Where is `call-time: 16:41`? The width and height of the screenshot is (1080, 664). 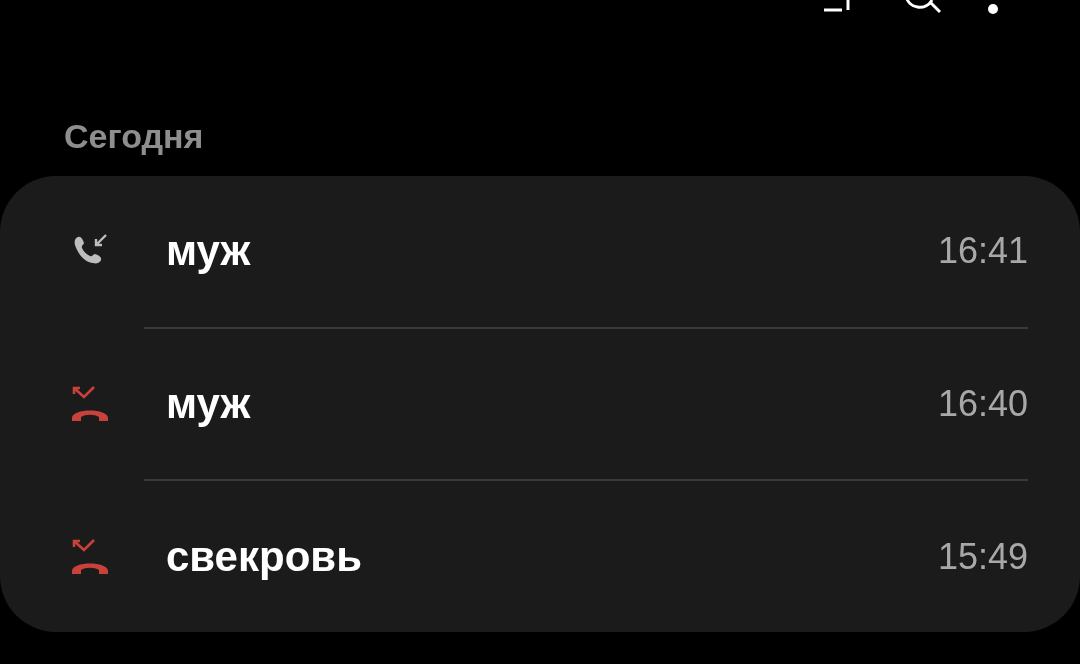
call-time: 16:41 is located at coordinates (982, 251).